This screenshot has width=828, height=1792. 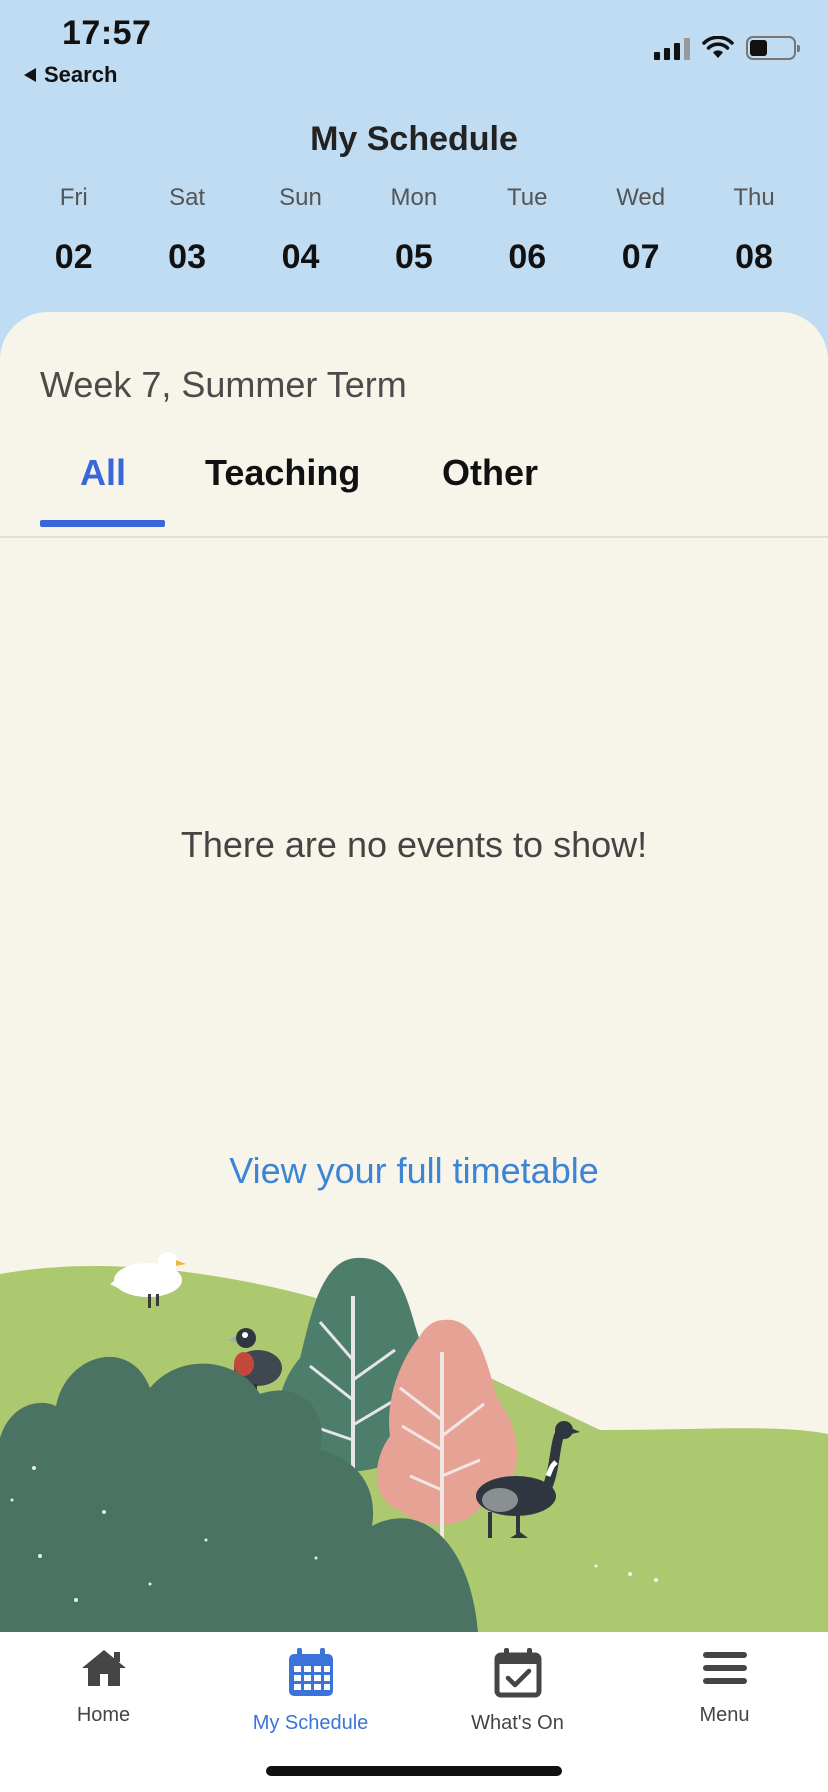 What do you see at coordinates (724, 1668) in the screenshot?
I see `menu-icon` at bounding box center [724, 1668].